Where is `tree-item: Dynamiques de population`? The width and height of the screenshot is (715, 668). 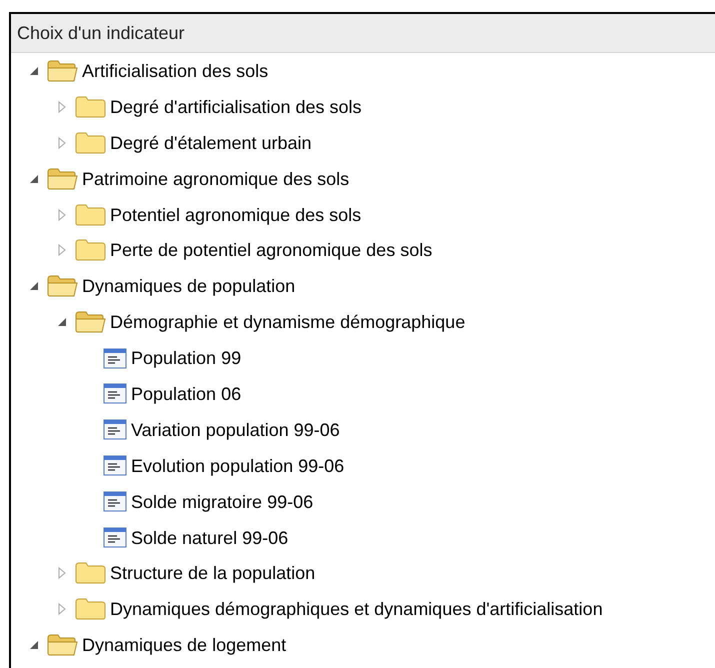
tree-item: Dynamiques de population is located at coordinates (189, 286).